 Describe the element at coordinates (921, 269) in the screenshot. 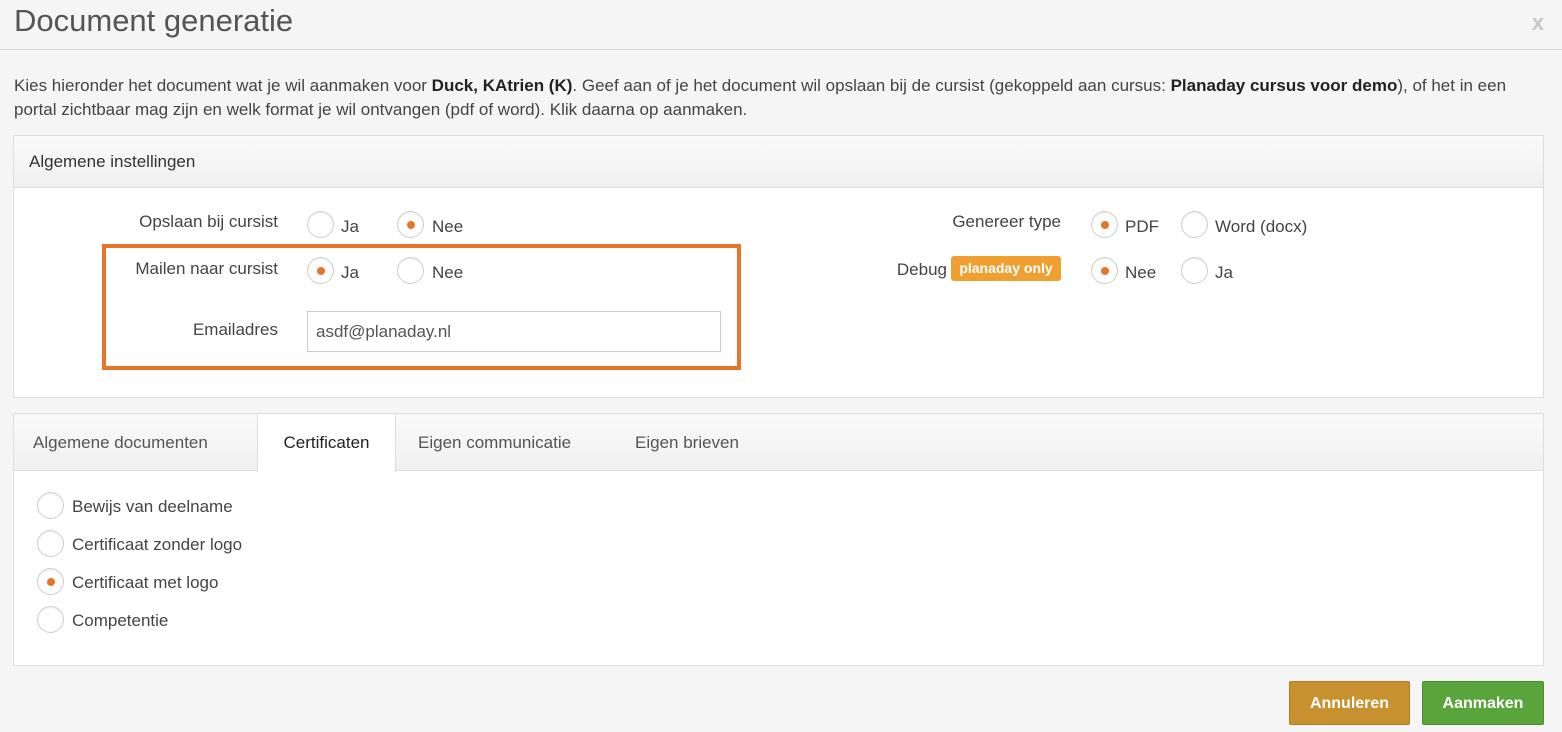

I see `debug-label: Debug` at that location.